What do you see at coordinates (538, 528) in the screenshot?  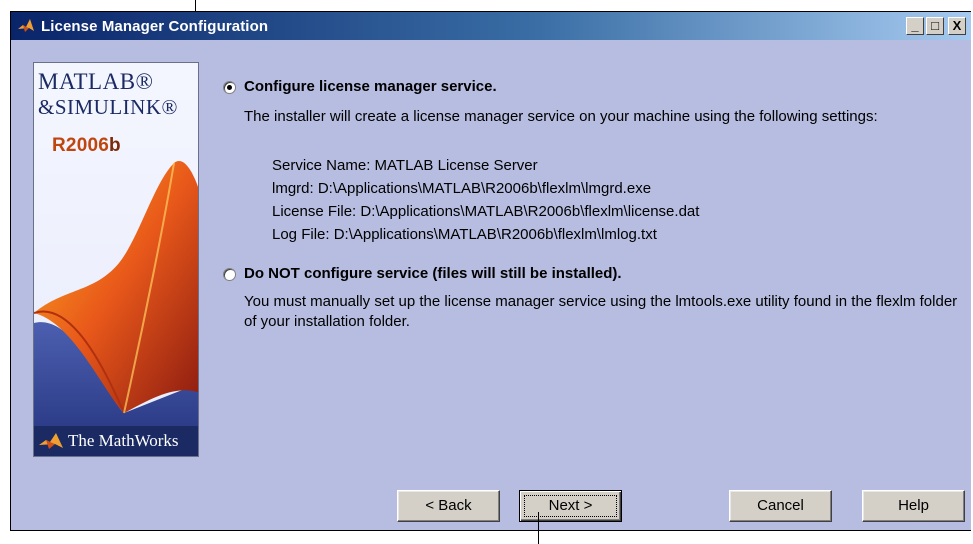 I see `callout-line-bottom` at bounding box center [538, 528].